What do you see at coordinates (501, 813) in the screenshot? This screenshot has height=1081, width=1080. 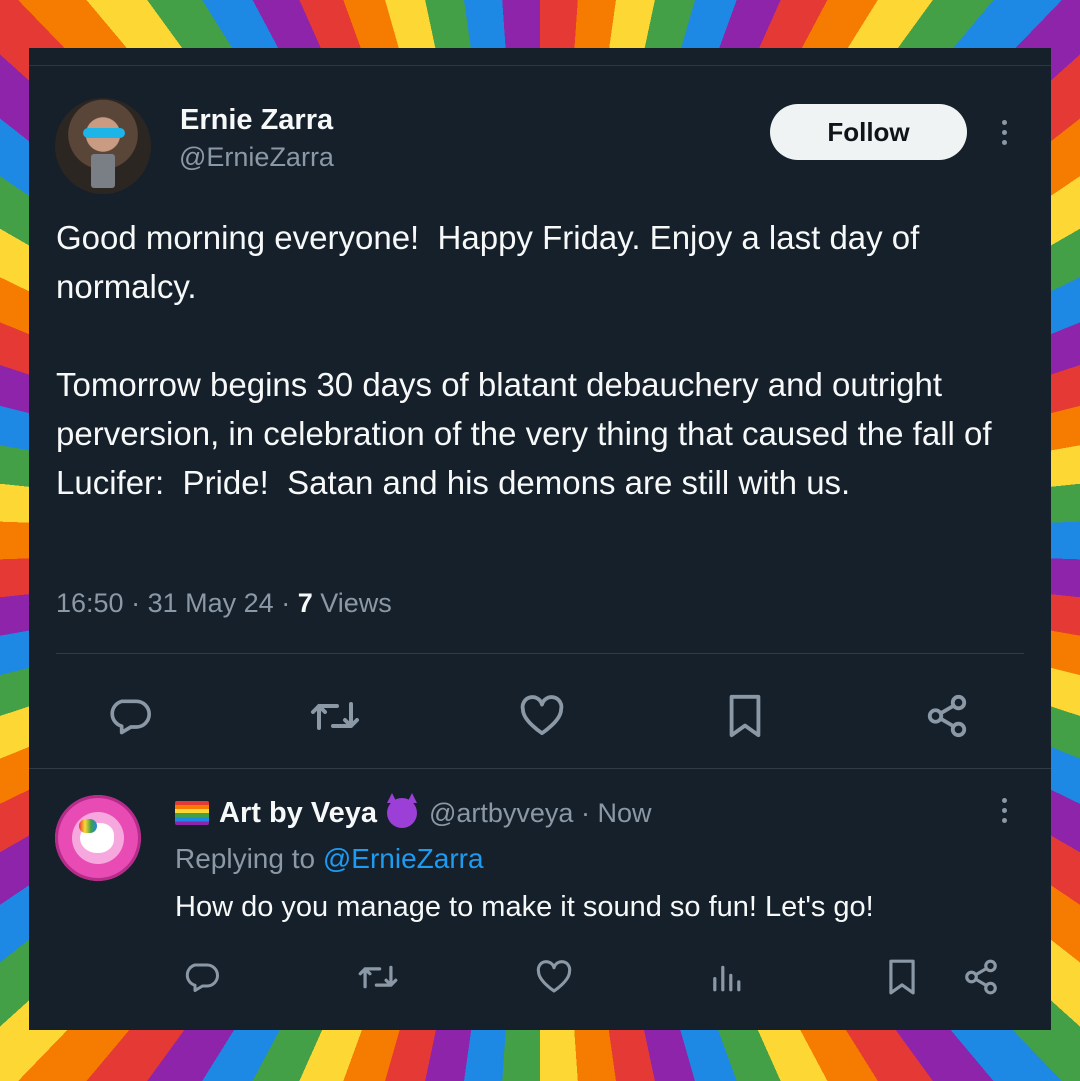 I see `reply-author-handle: @artbyveya` at bounding box center [501, 813].